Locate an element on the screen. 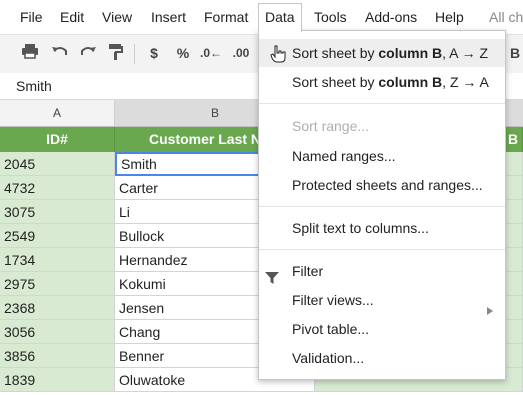  sort-za-post: , Z → A is located at coordinates (465, 82).